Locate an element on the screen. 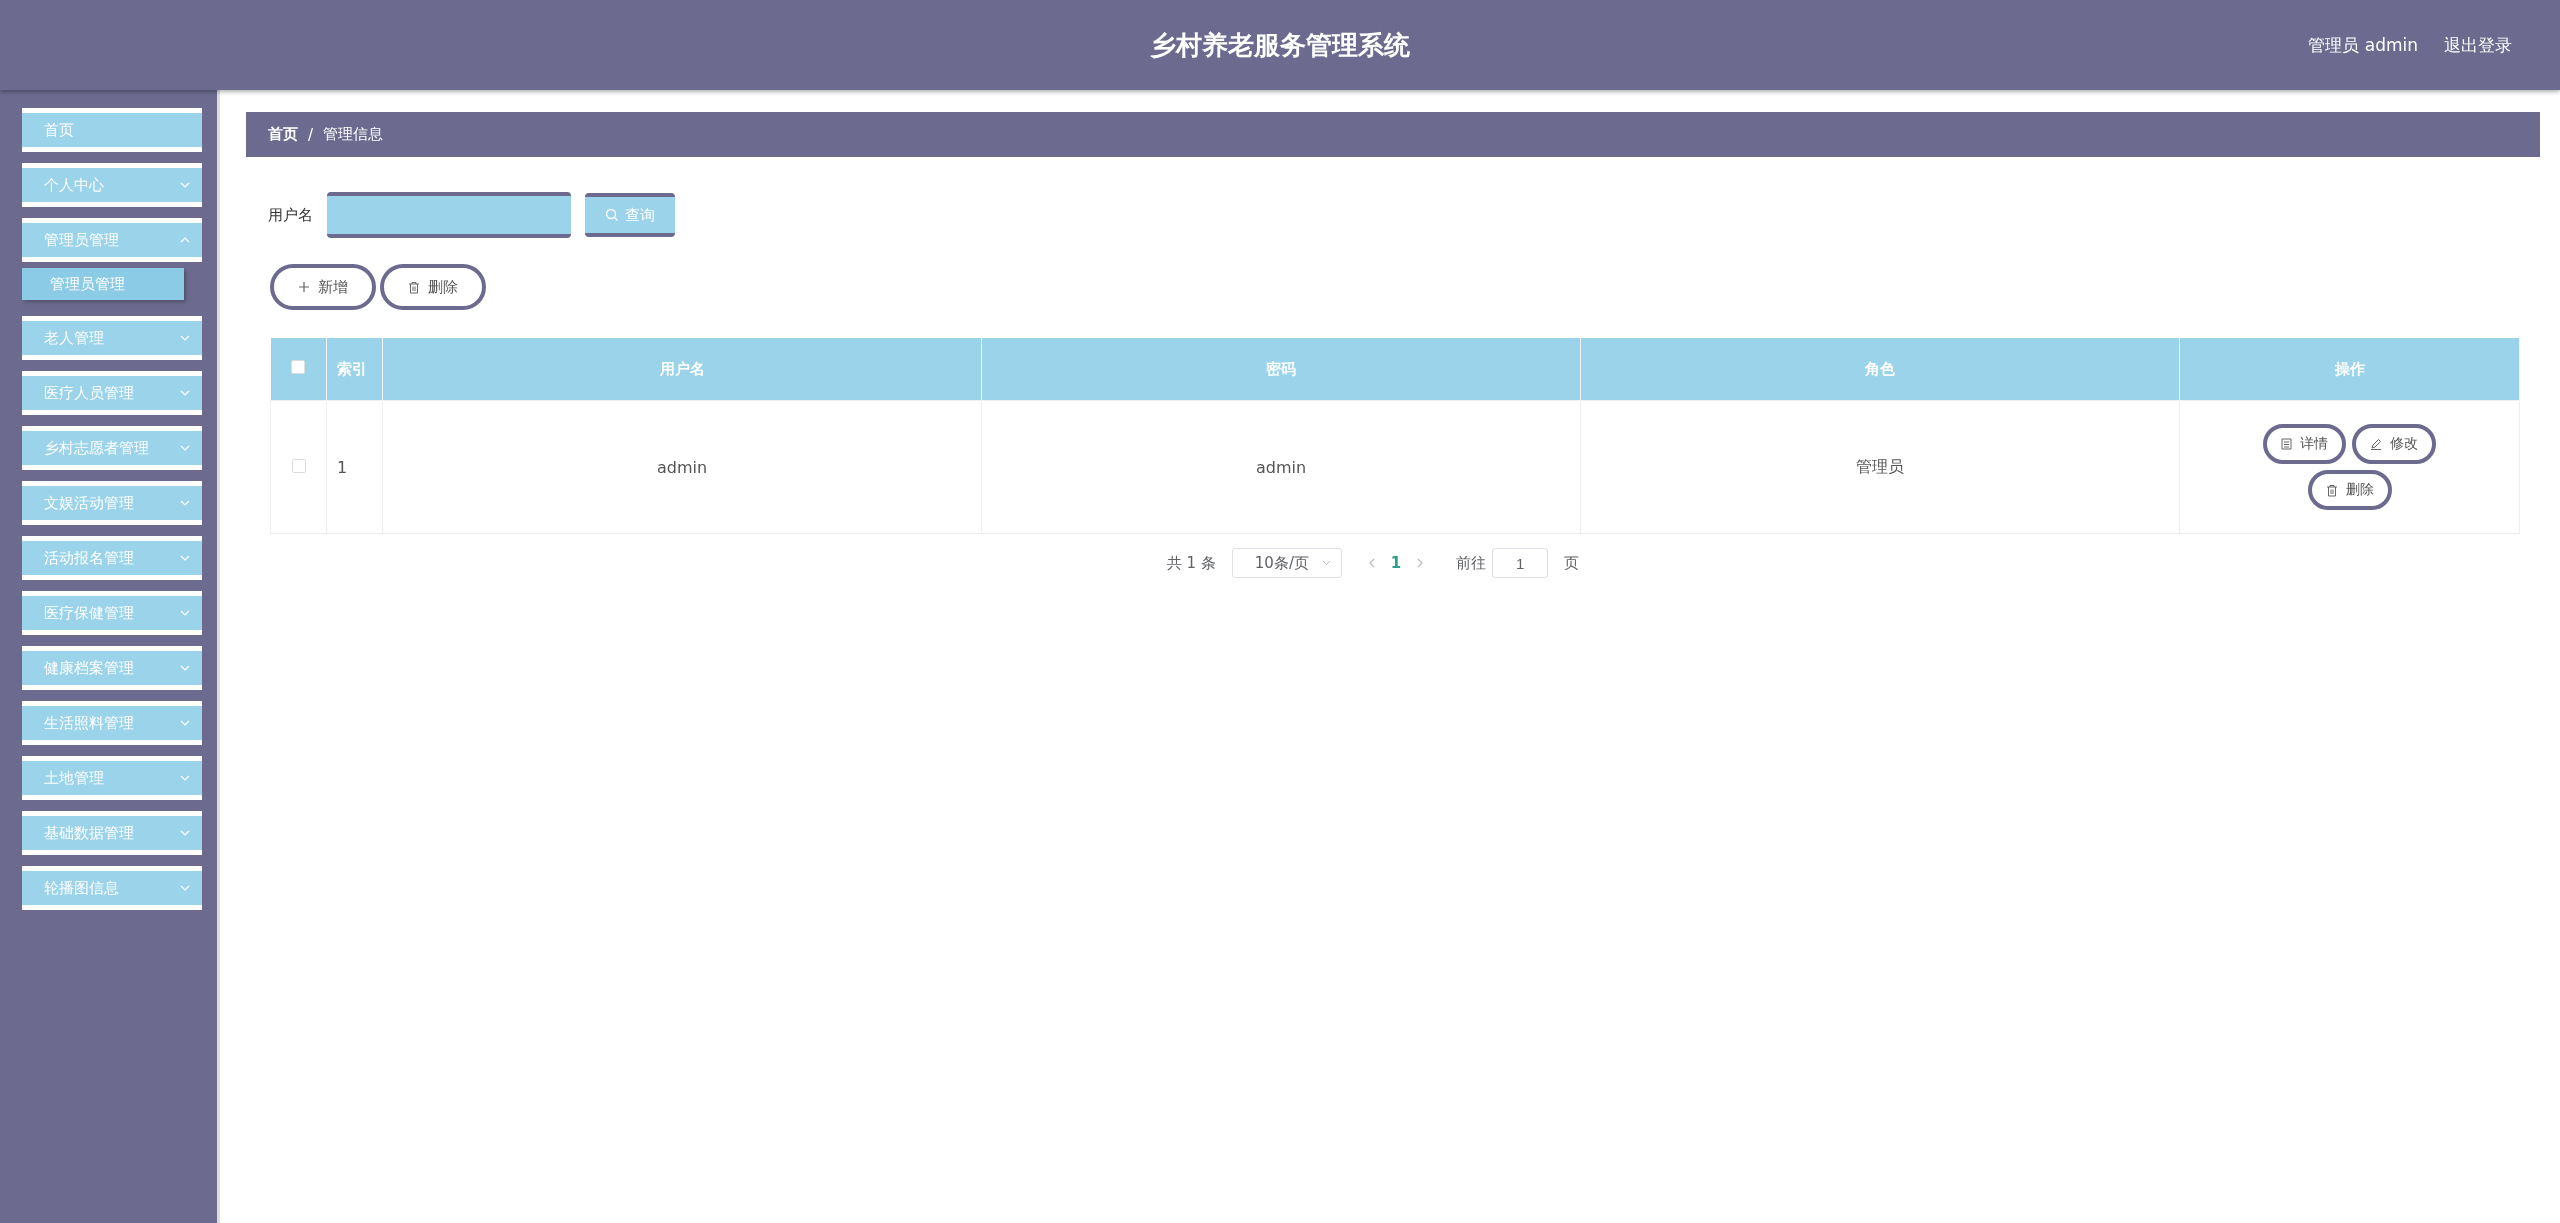  table-cell: 1 is located at coordinates (342, 467).